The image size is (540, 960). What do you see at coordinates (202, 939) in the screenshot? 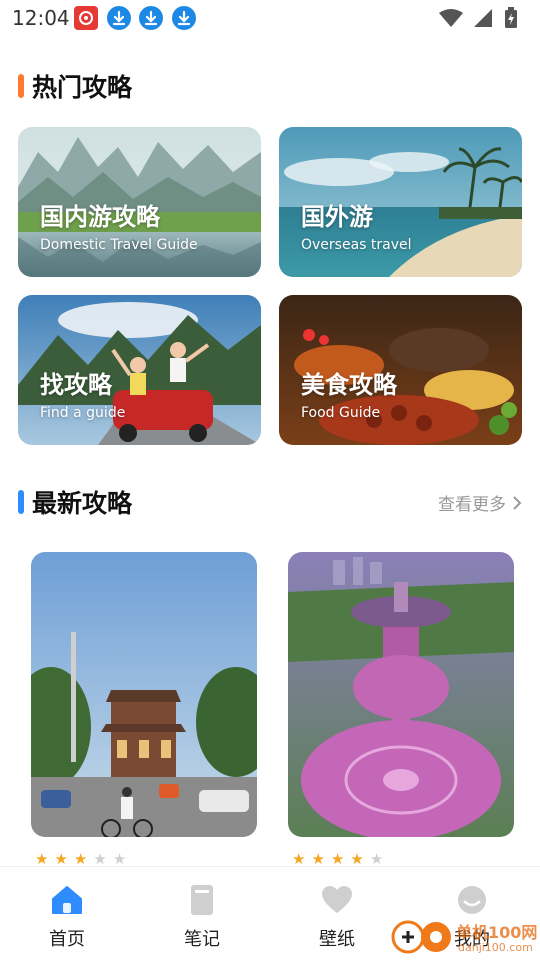
I see `nav-label: 笔记` at bounding box center [202, 939].